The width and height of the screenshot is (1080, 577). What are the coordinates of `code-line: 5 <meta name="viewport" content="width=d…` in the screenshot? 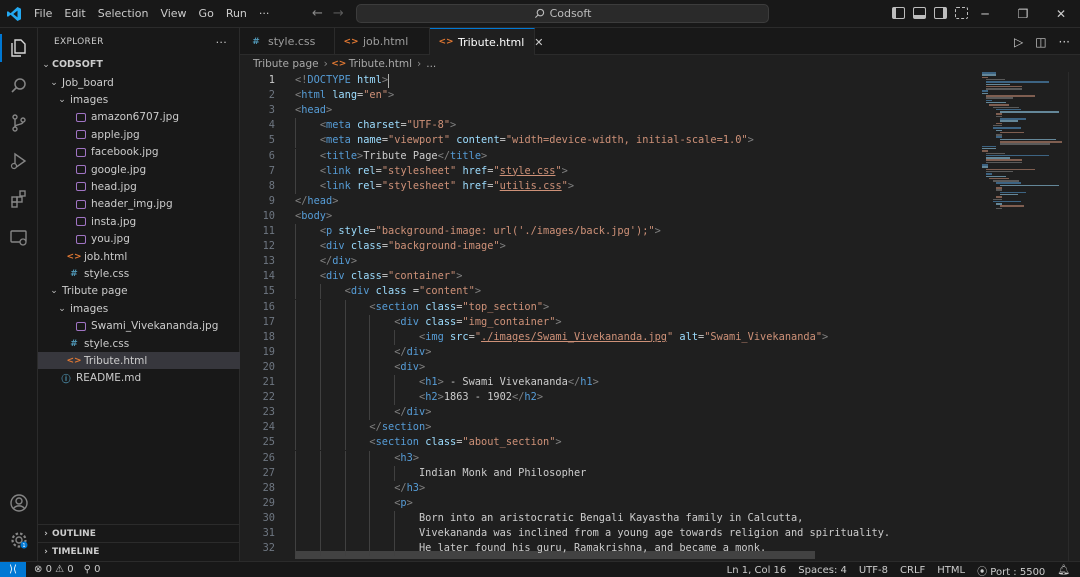 It's located at (605, 141).